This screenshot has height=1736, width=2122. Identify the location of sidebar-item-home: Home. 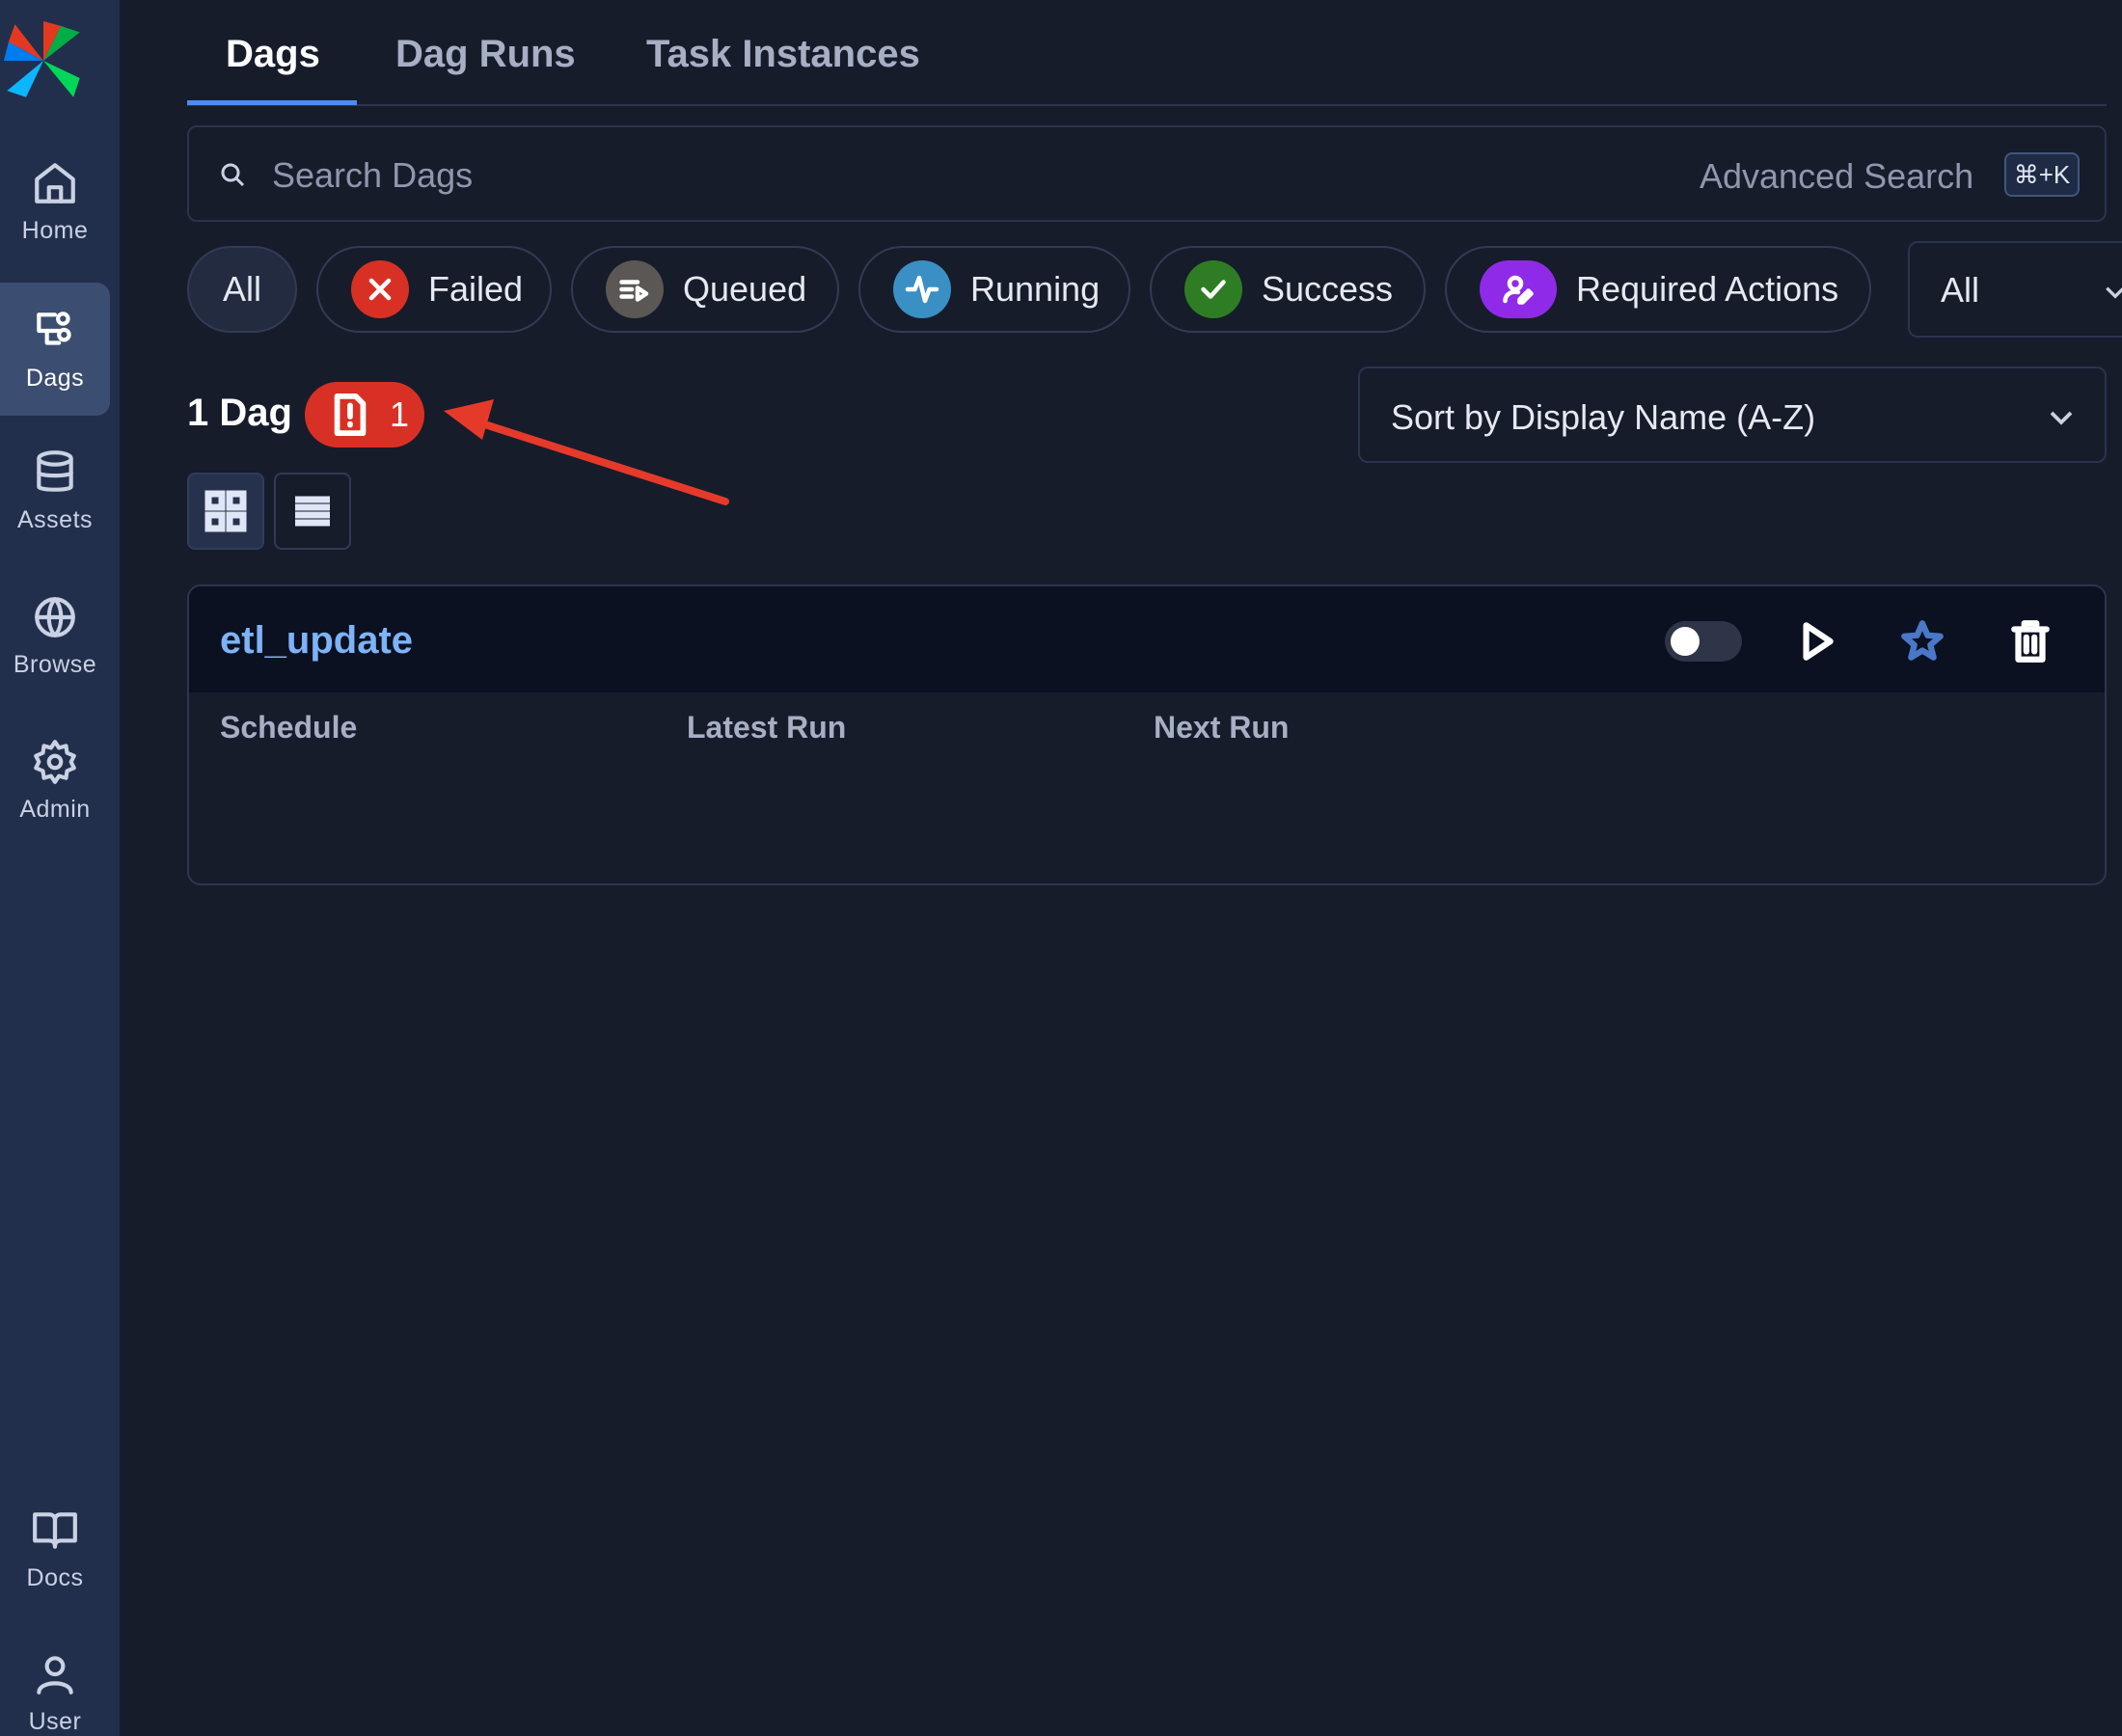
(55, 202).